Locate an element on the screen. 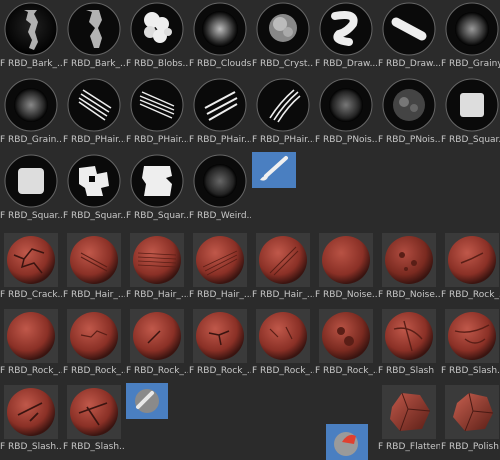 The height and width of the screenshot is (460, 500). clouds-alpha-icon is located at coordinates (220, 29).